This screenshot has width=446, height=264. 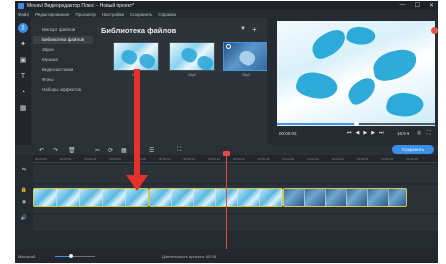 I want to click on video-track, so click(x=235, y=199).